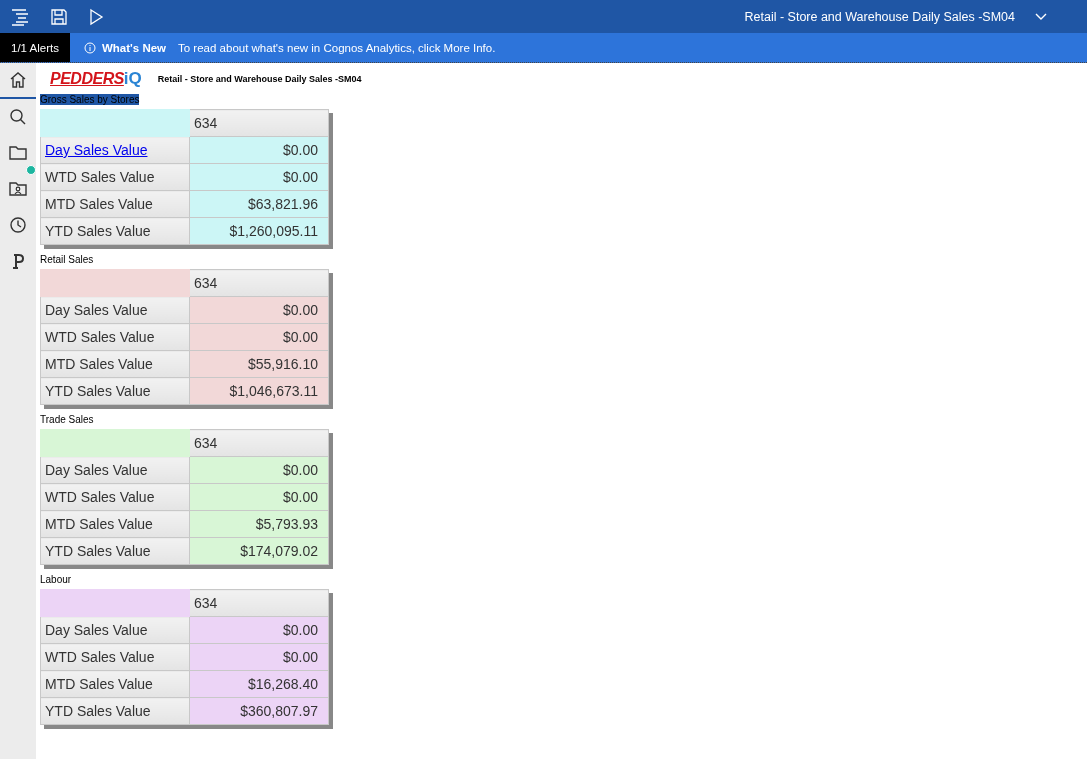 Image resolution: width=1087 pixels, height=759 pixels. What do you see at coordinates (259, 551) in the screenshot?
I see `value-cell: $174,079.02` at bounding box center [259, 551].